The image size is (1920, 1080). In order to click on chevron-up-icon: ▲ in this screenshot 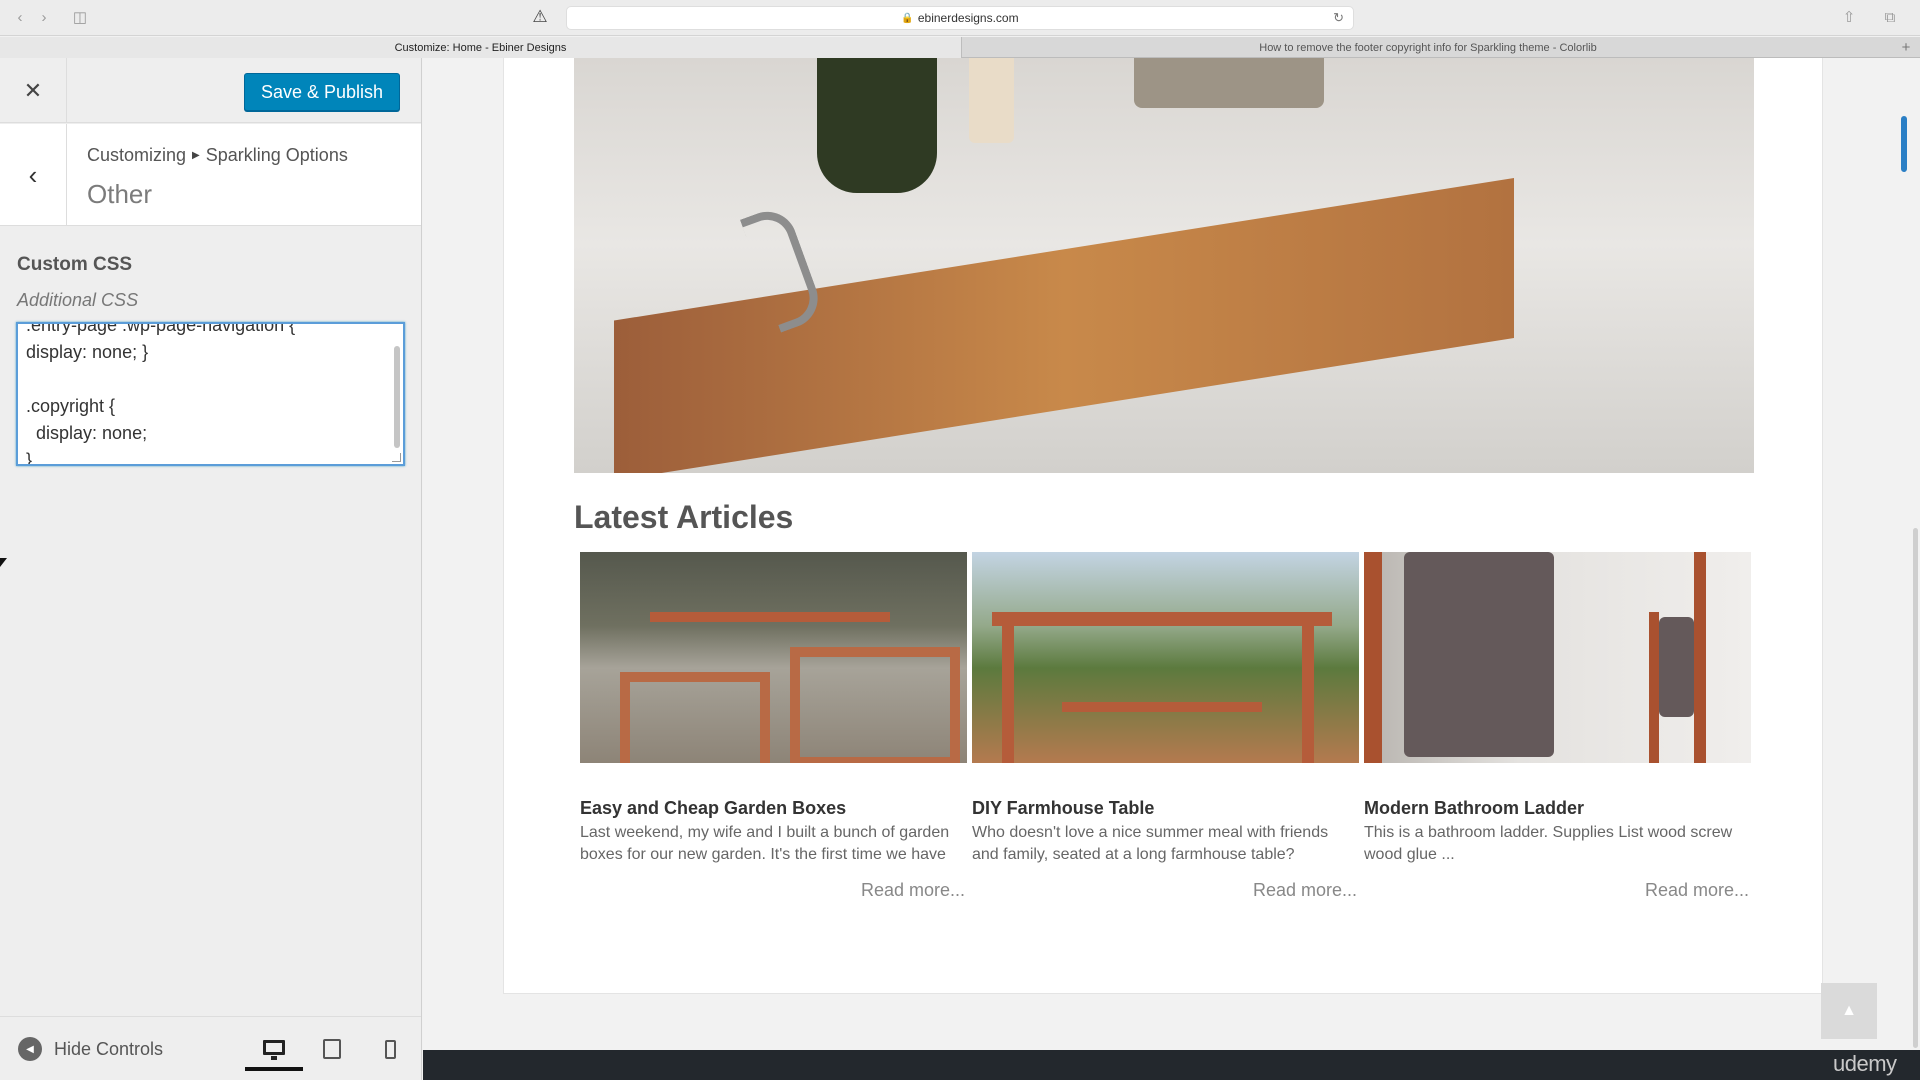, I will do `click(1849, 1011)`.